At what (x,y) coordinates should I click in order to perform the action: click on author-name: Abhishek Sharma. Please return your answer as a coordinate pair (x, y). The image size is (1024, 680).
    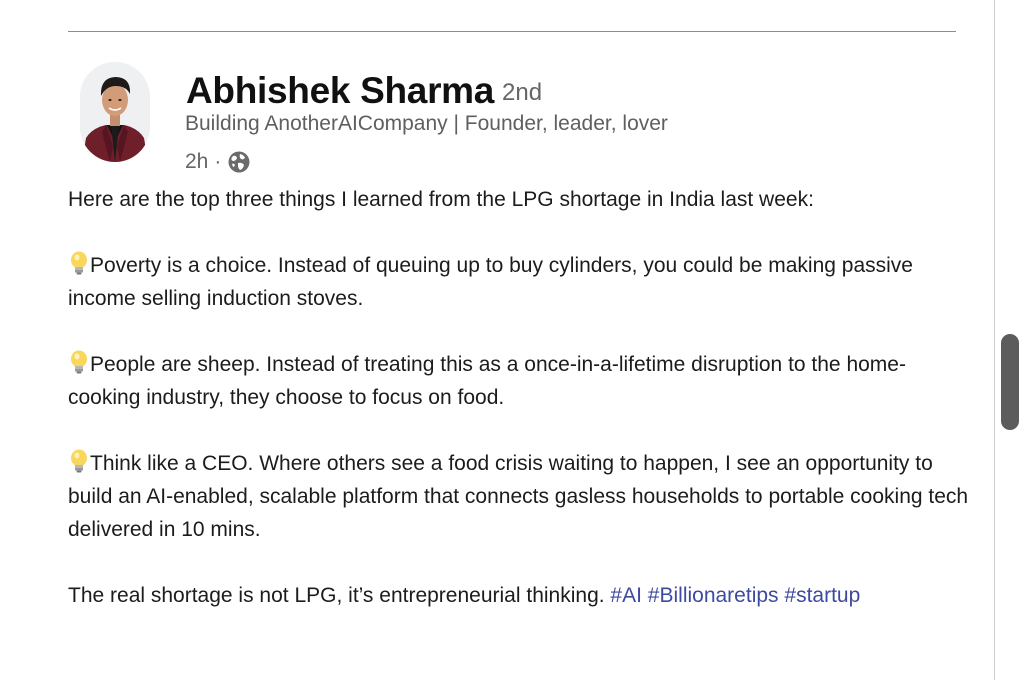
    Looking at the image, I should click on (340, 91).